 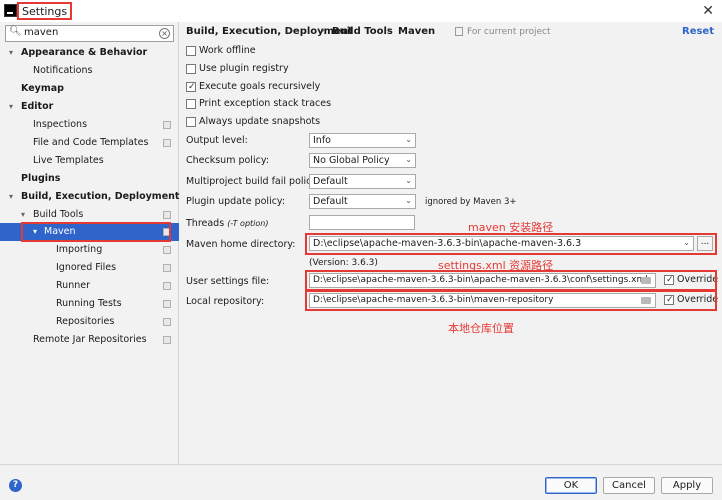 I want to click on sidebar-item-repositories: Repositories, so click(x=89, y=322).